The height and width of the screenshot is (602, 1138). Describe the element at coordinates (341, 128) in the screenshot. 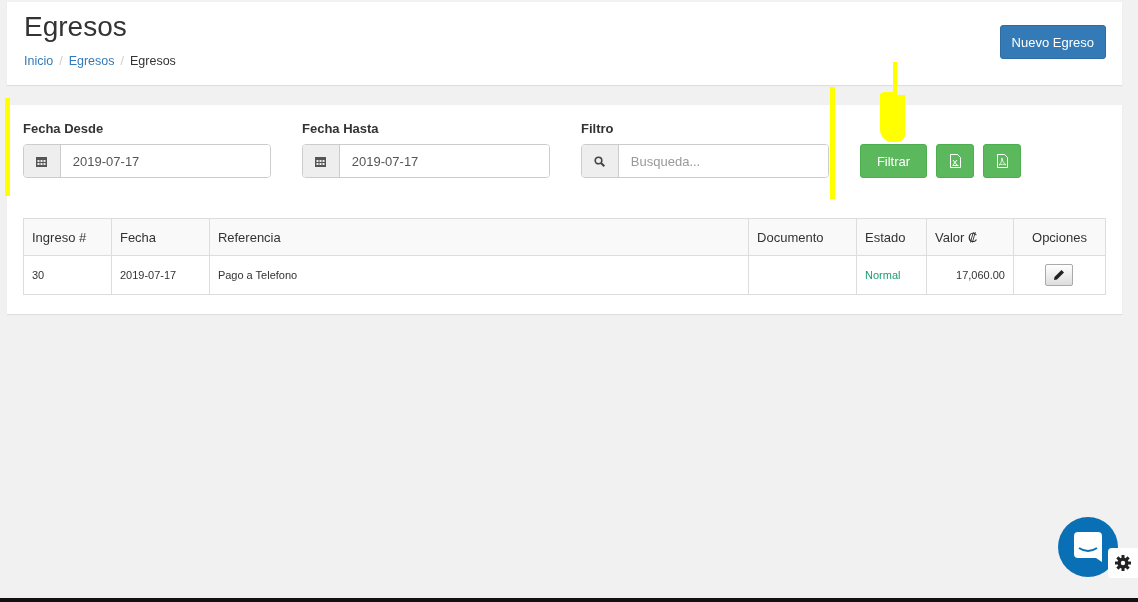

I see `field-label: Fecha Hasta` at that location.